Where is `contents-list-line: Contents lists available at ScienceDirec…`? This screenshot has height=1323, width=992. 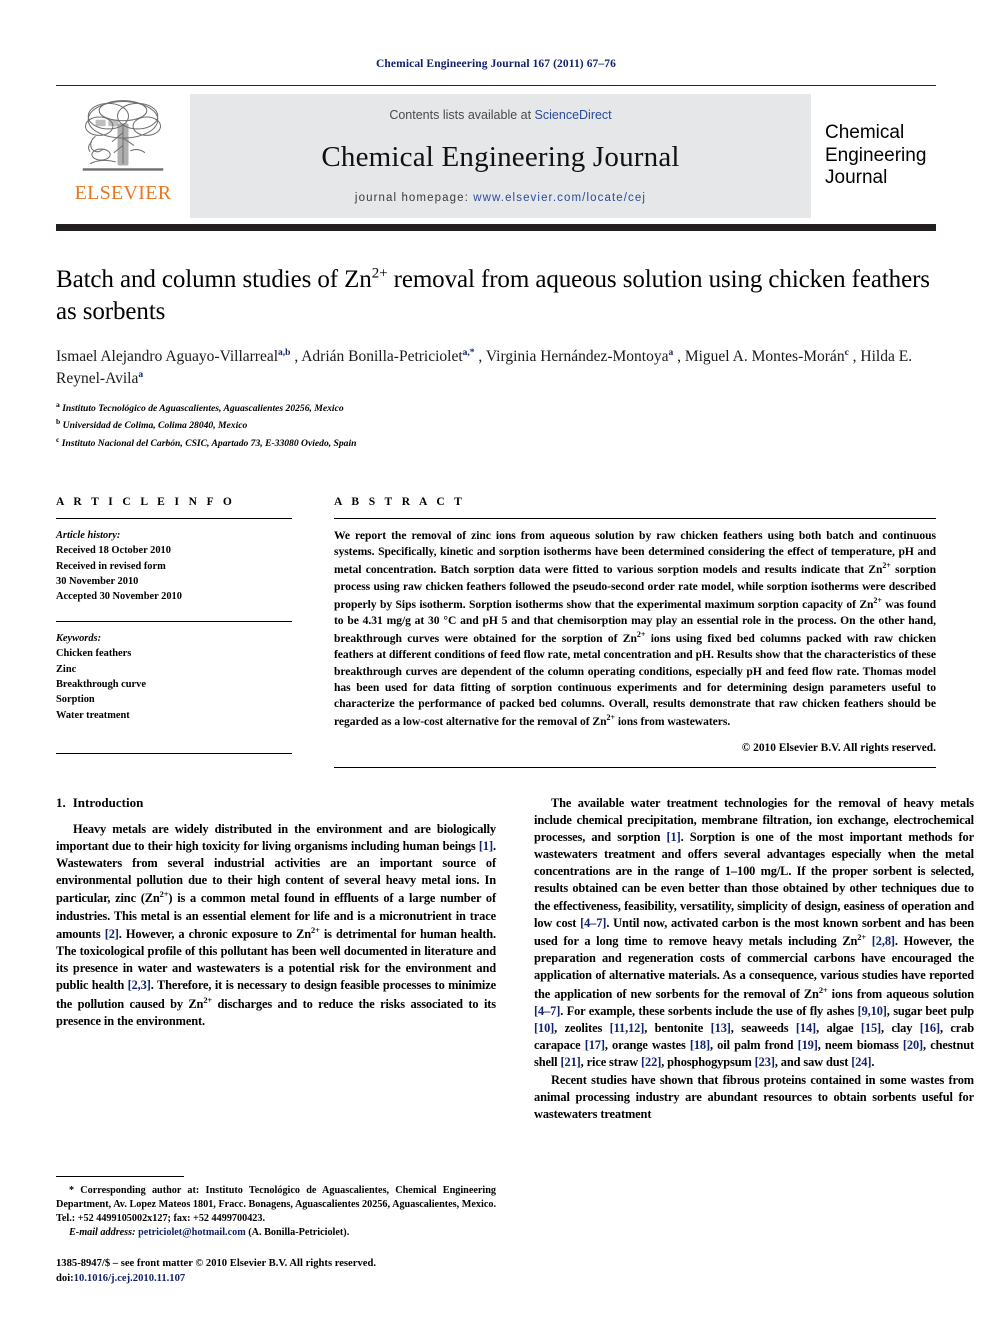 contents-list-line: Contents lists available at ScienceDirec… is located at coordinates (500, 115).